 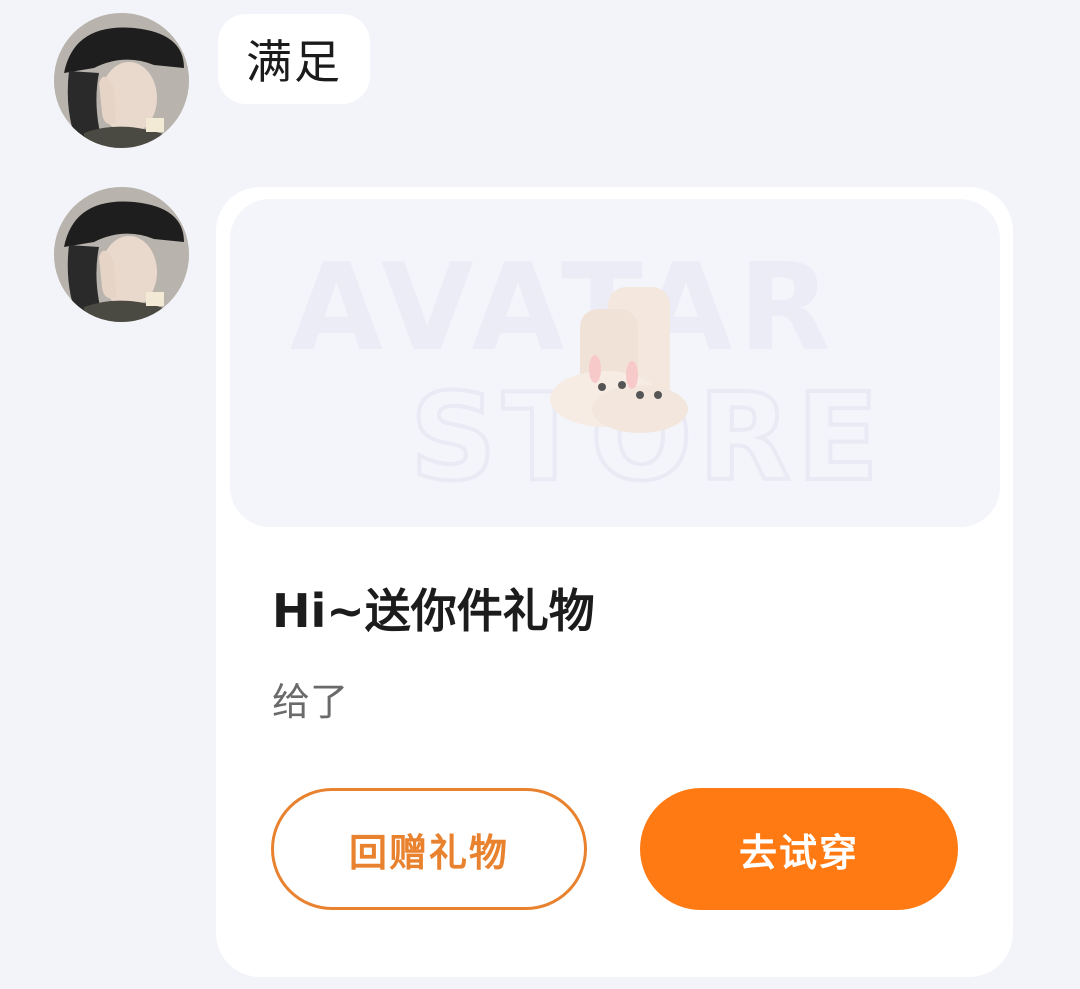 I want to click on gift-message: 给了, so click(x=310, y=702).